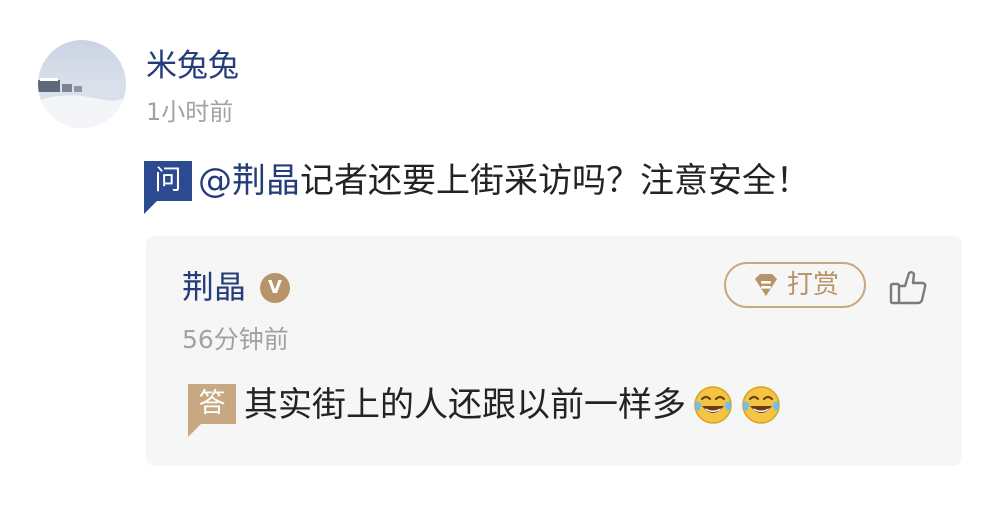 Image resolution: width=1000 pixels, height=508 pixels. Describe the element at coordinates (249, 181) in the screenshot. I see `mention-link: @荆晶` at that location.